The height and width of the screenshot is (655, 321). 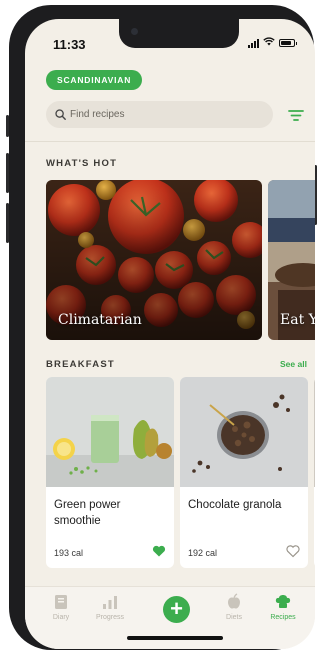 I want to click on signal-icon, so click(x=253, y=43).